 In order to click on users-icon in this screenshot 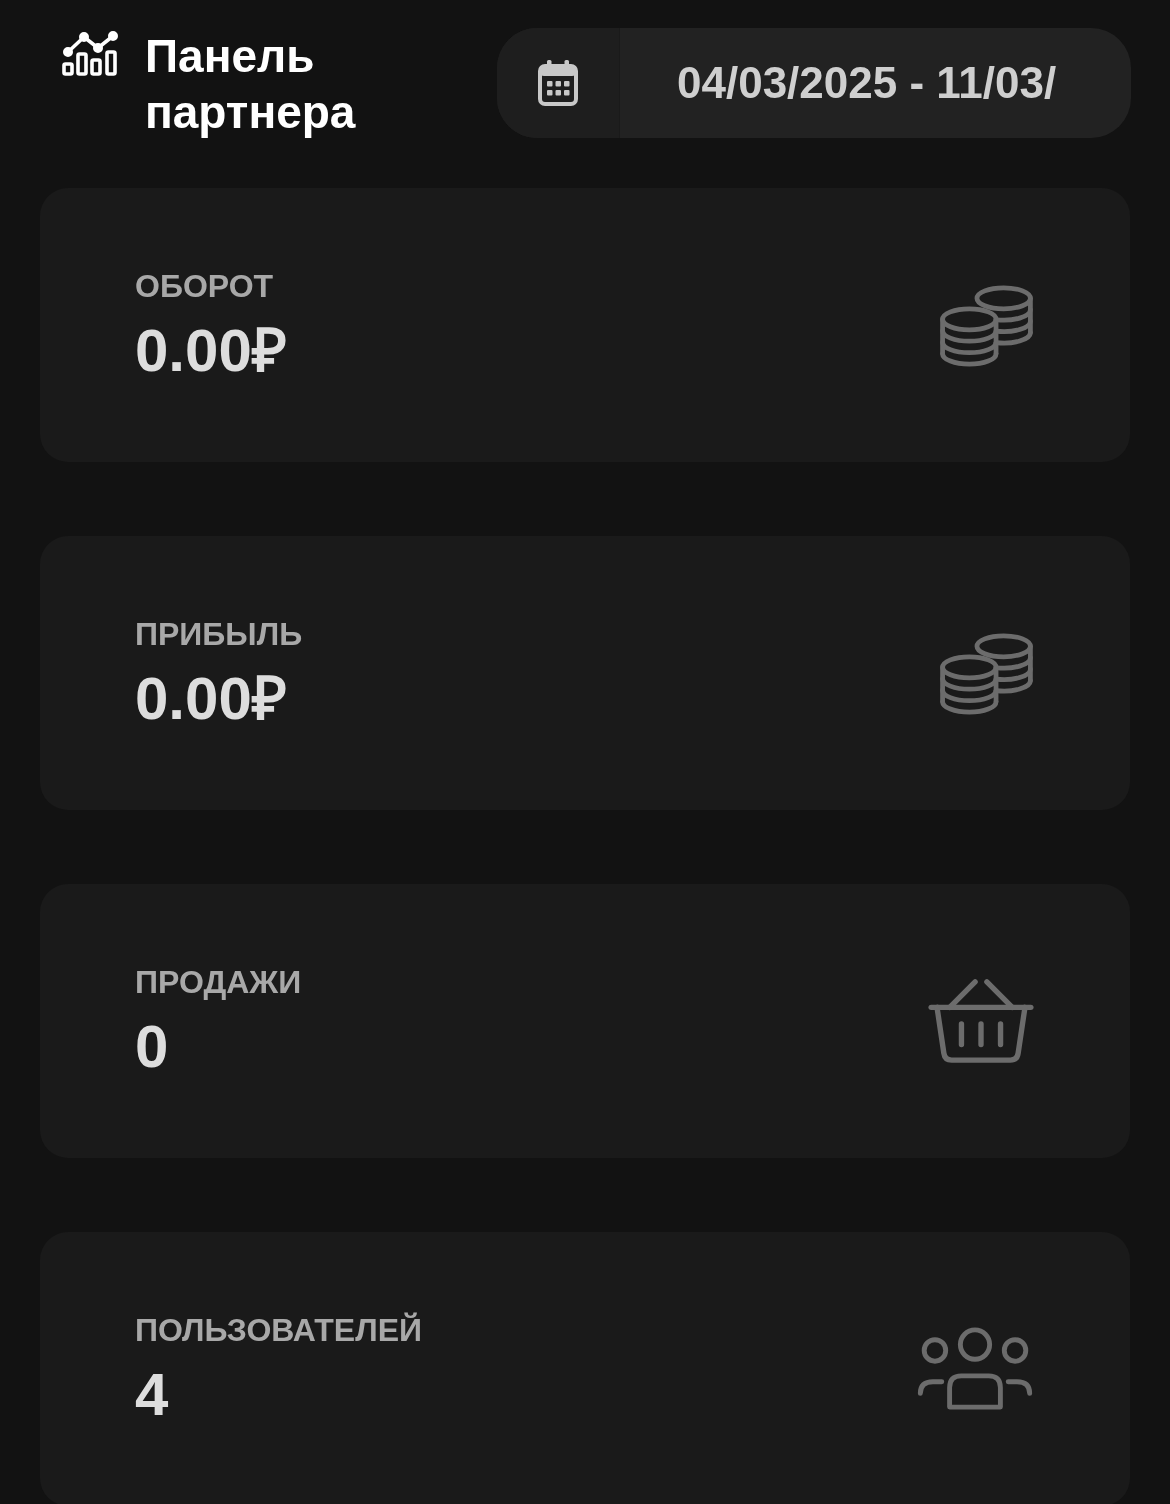, I will do `click(975, 1369)`.